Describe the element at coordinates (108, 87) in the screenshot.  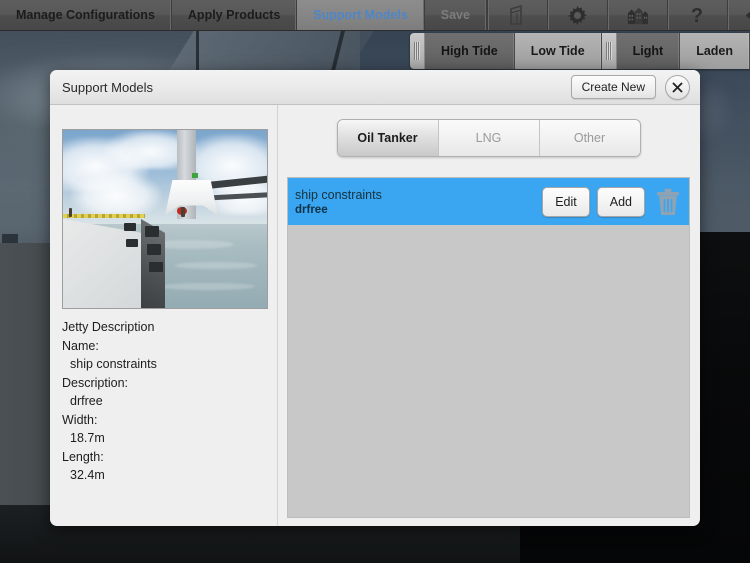
I see `dialog-title: Support Models` at that location.